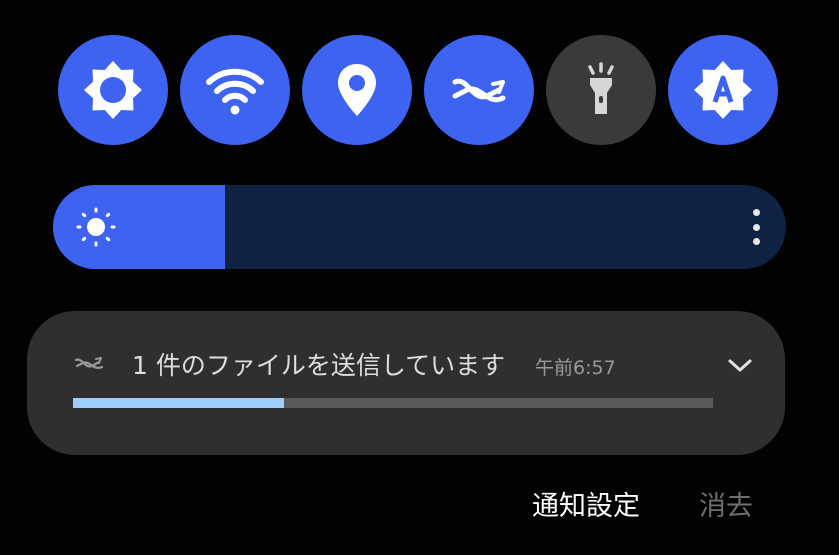 The image size is (839, 555). Describe the element at coordinates (393, 403) in the screenshot. I see `transfer-progress-bar` at that location.